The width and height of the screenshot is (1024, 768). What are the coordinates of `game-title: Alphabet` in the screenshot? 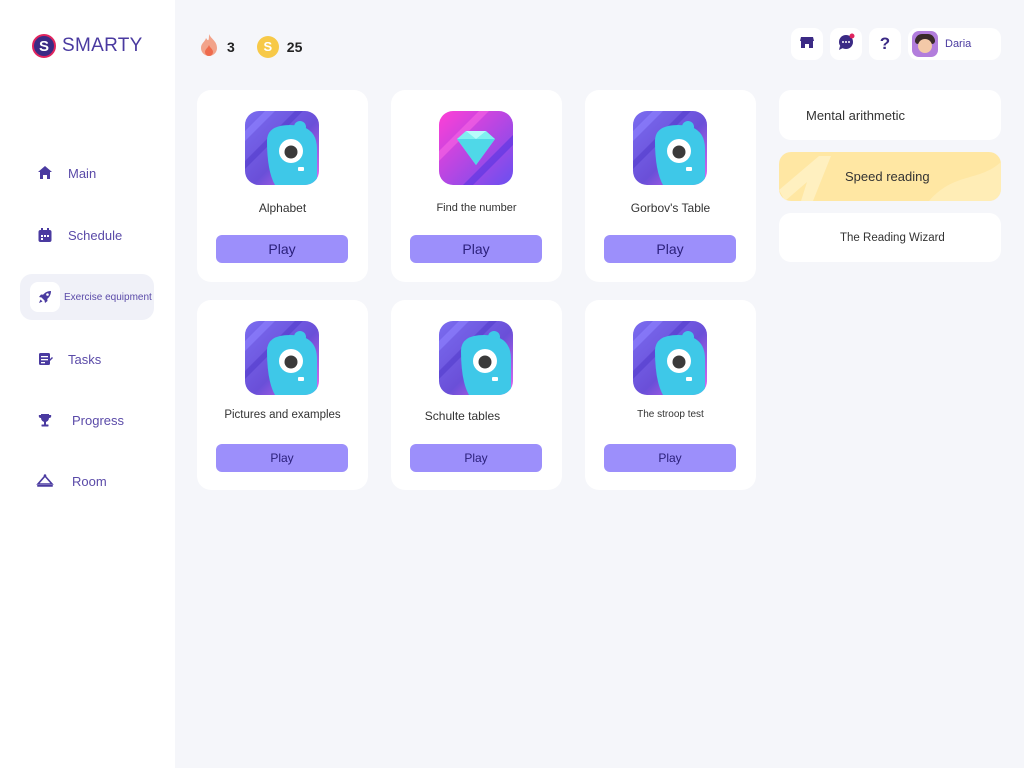 It's located at (282, 208).